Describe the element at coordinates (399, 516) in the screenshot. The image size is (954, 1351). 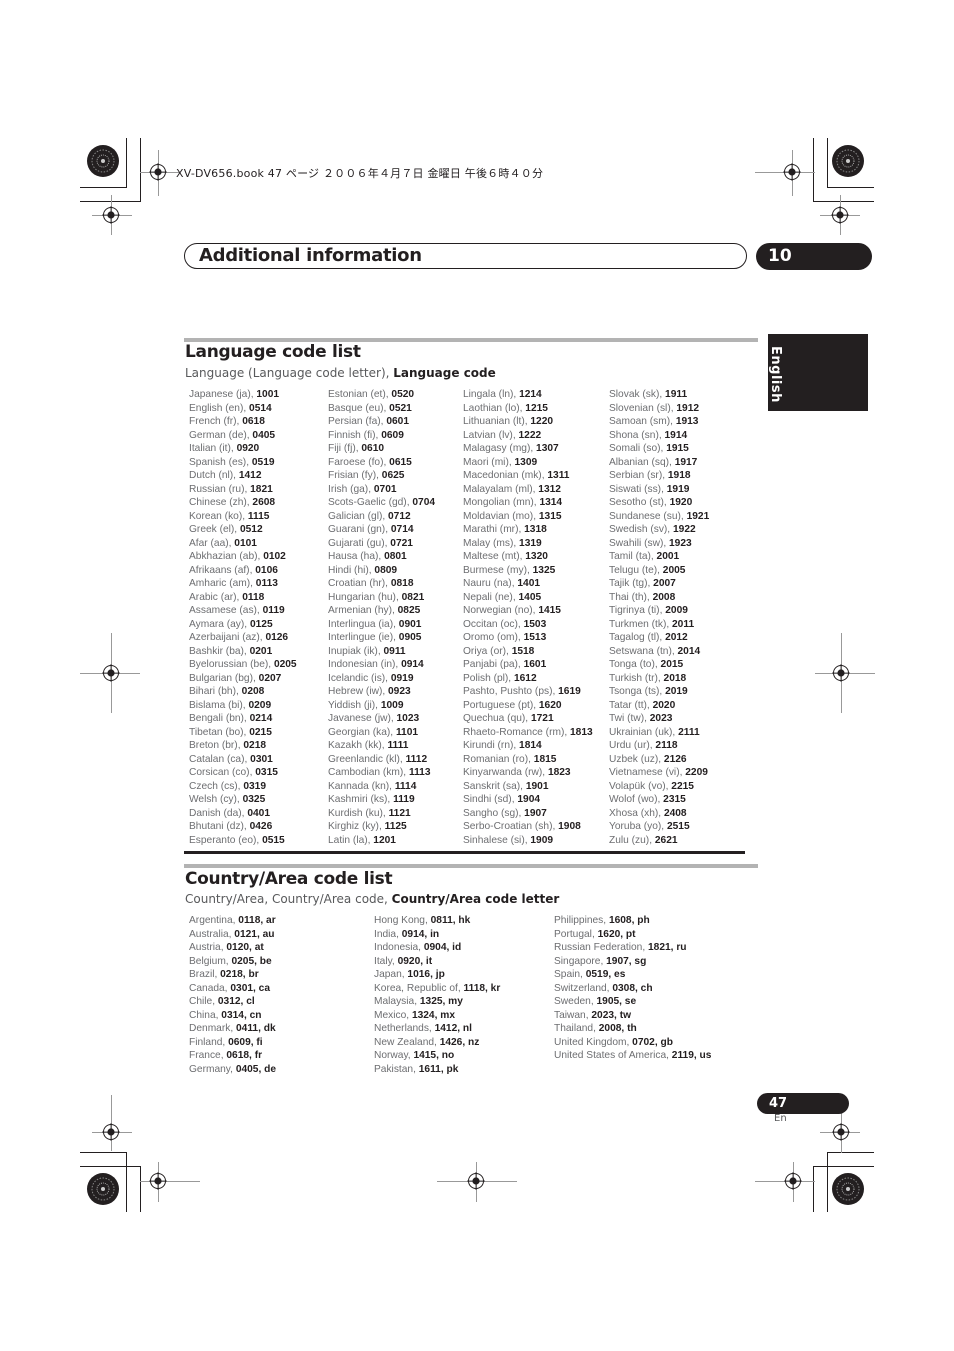
I see `item-code: 0712` at that location.